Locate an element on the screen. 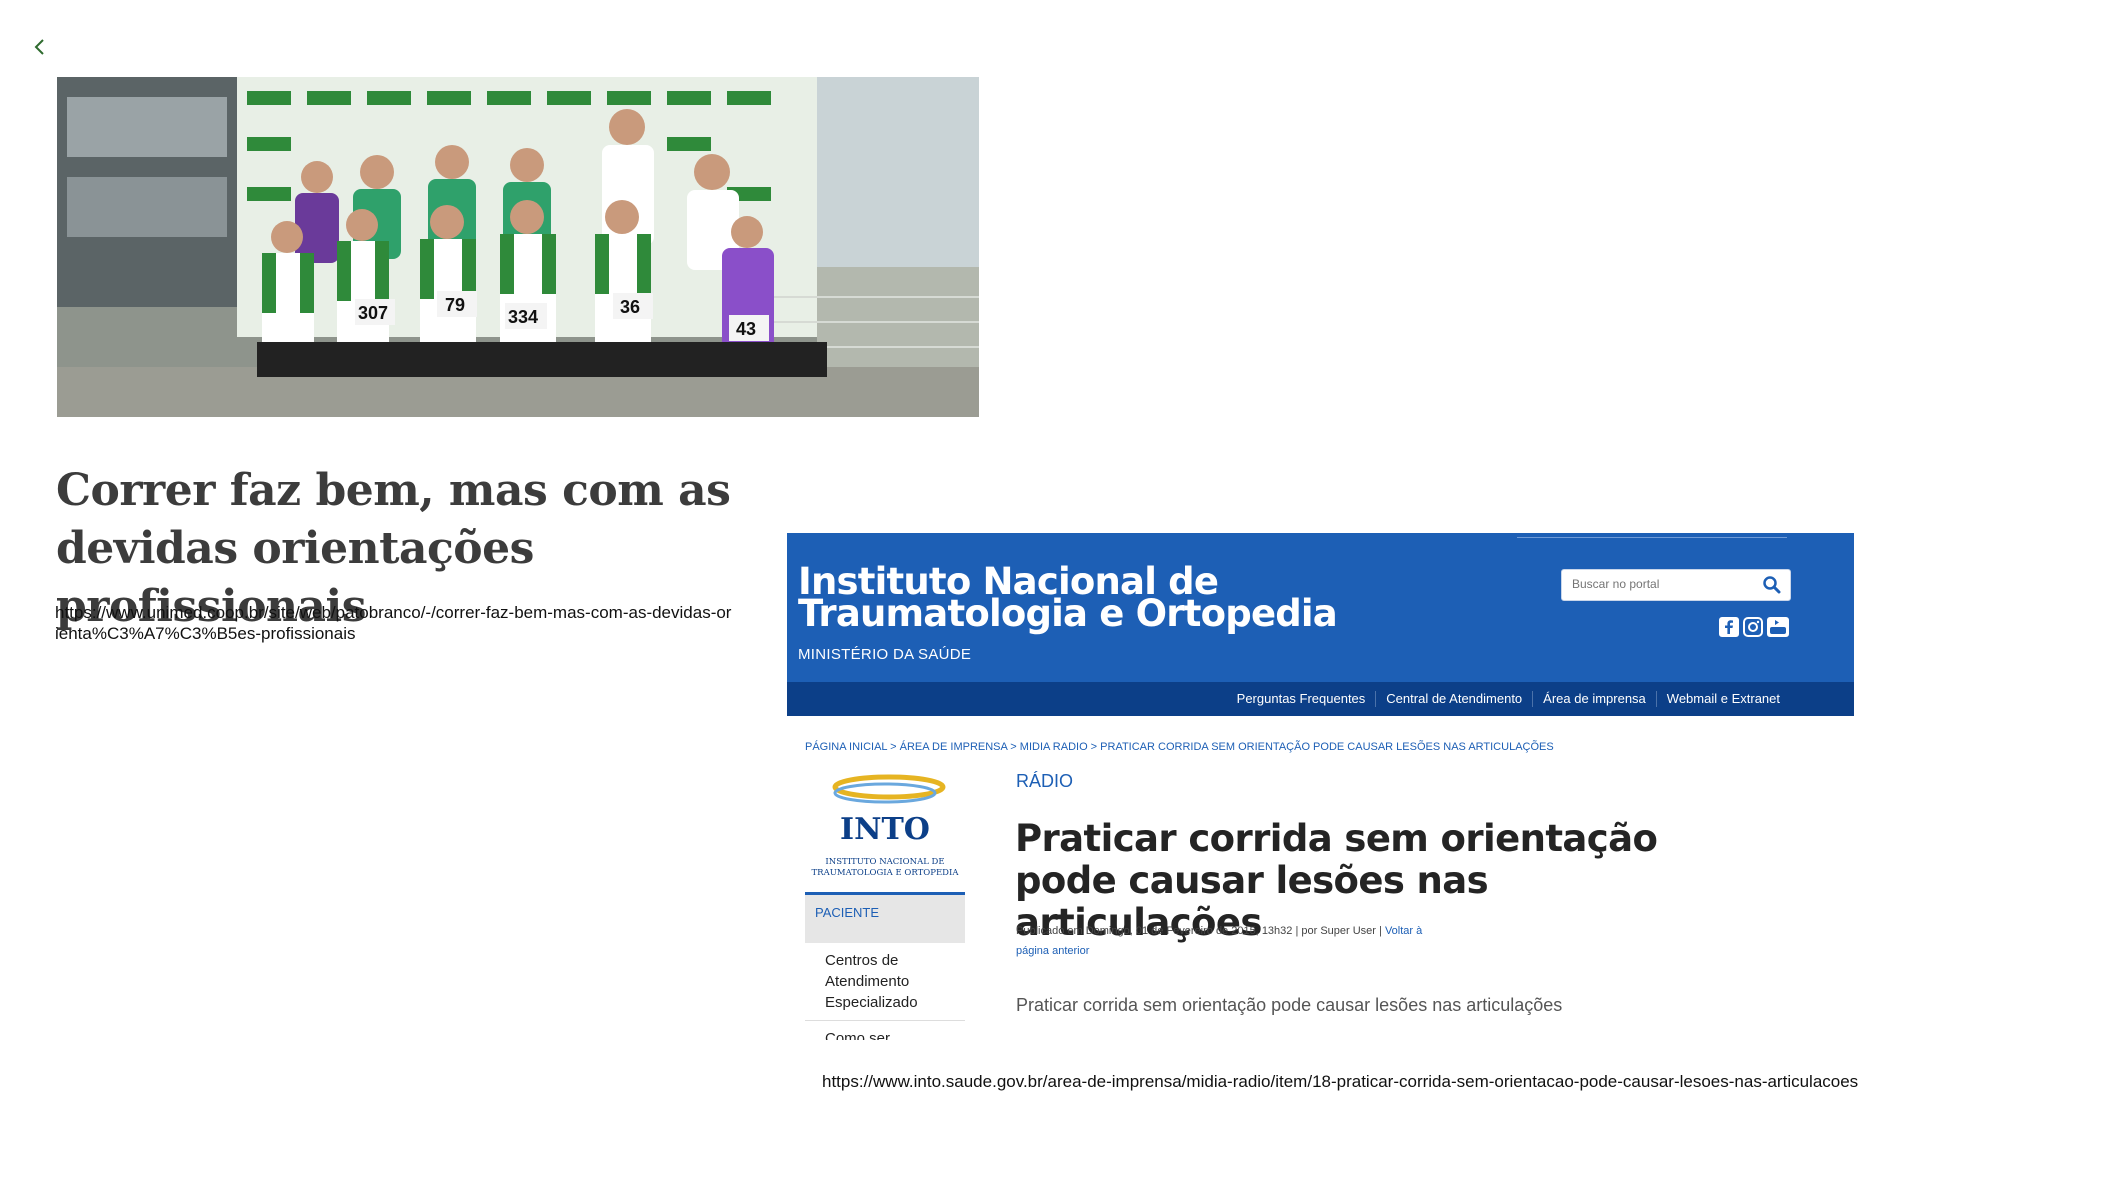  into-title-line2: Traumatologia e Ortopedia is located at coordinates (1068, 613).